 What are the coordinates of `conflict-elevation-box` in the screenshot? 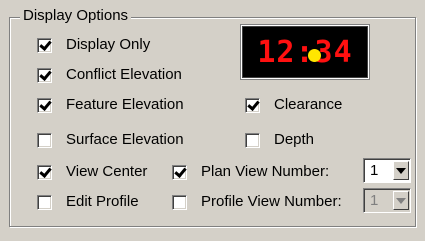 It's located at (44, 75).